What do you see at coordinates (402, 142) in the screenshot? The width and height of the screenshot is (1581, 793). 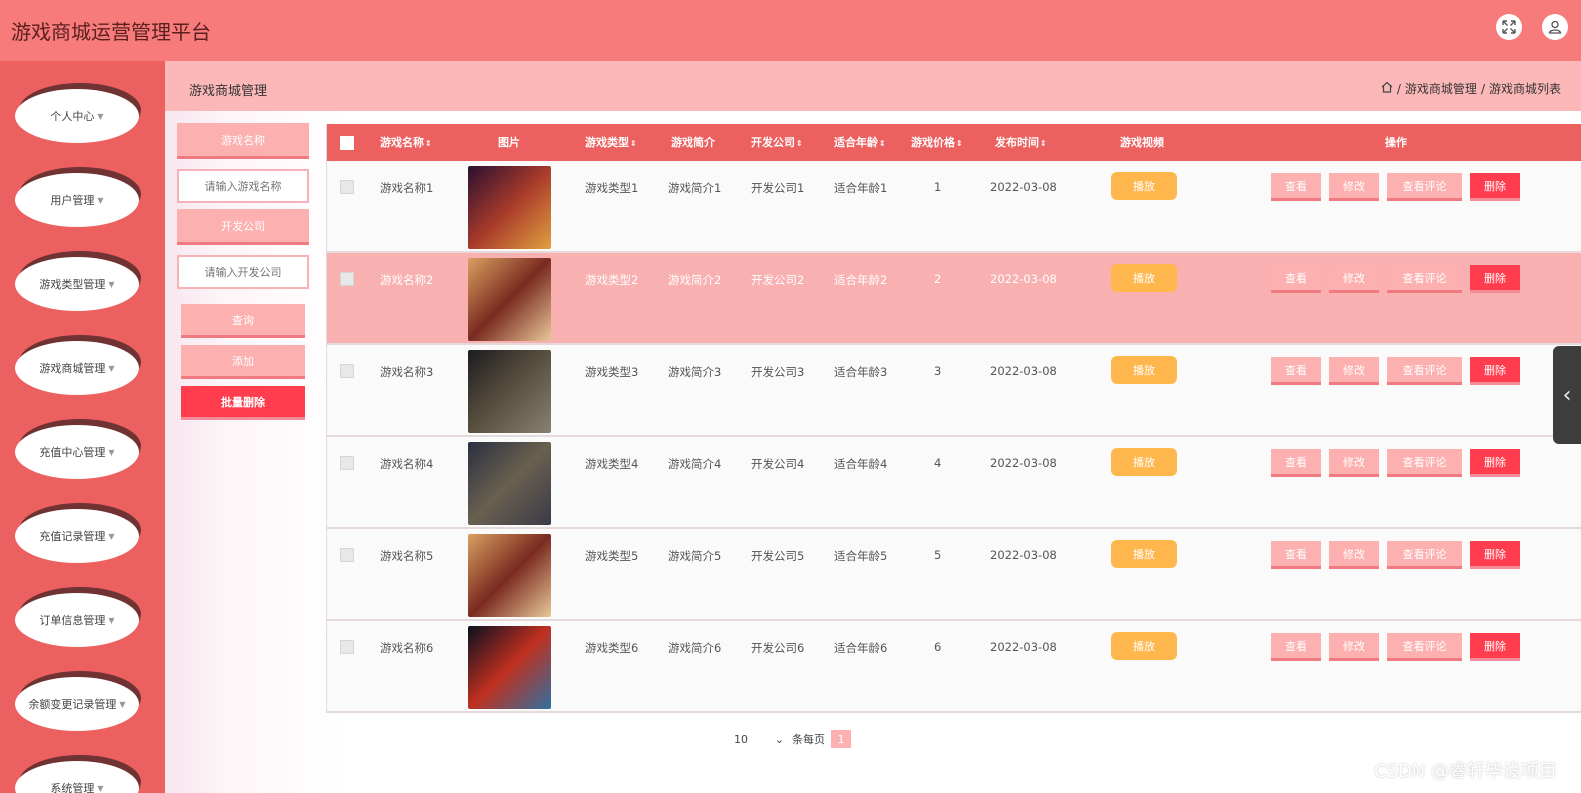 I see `col-label: 游戏名称` at bounding box center [402, 142].